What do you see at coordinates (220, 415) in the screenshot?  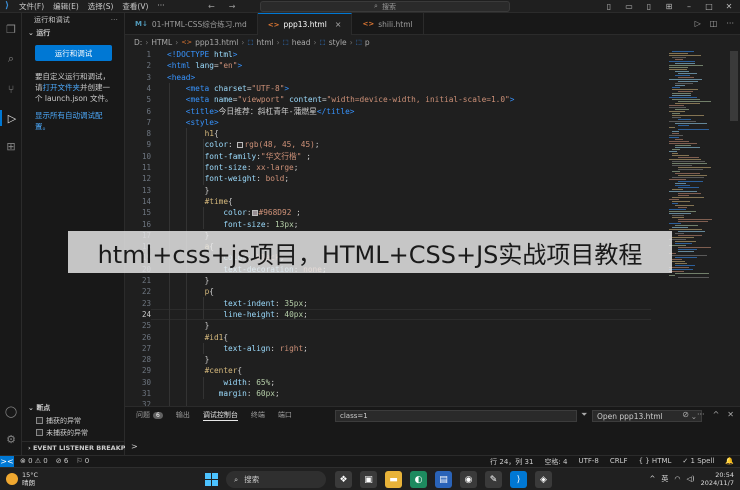 I see `tab-debug-console: 调试控制台` at bounding box center [220, 415].